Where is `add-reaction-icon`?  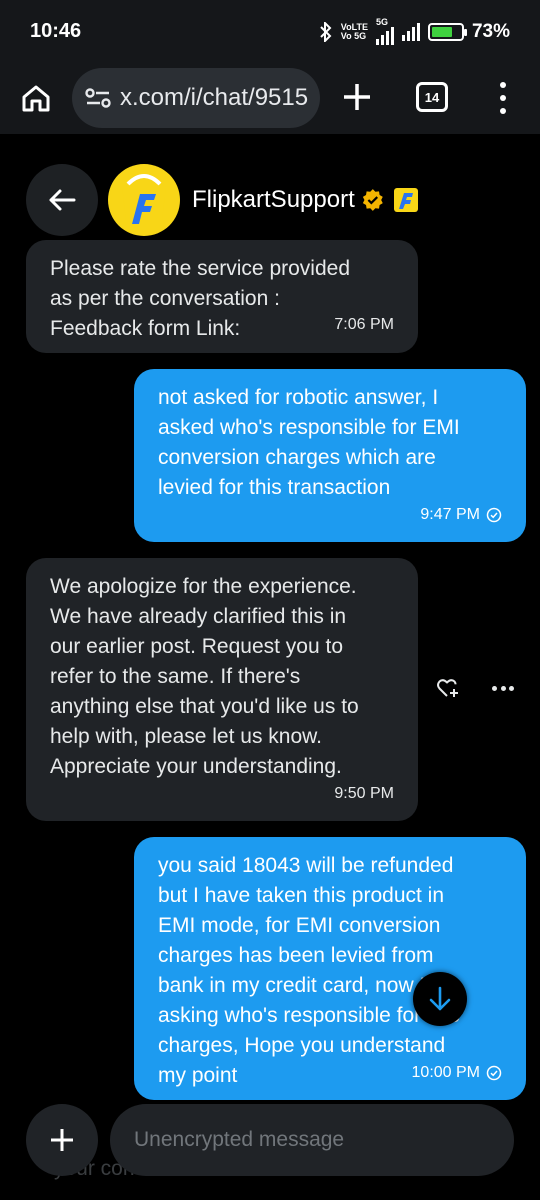
add-reaction-icon is located at coordinates (448, 688).